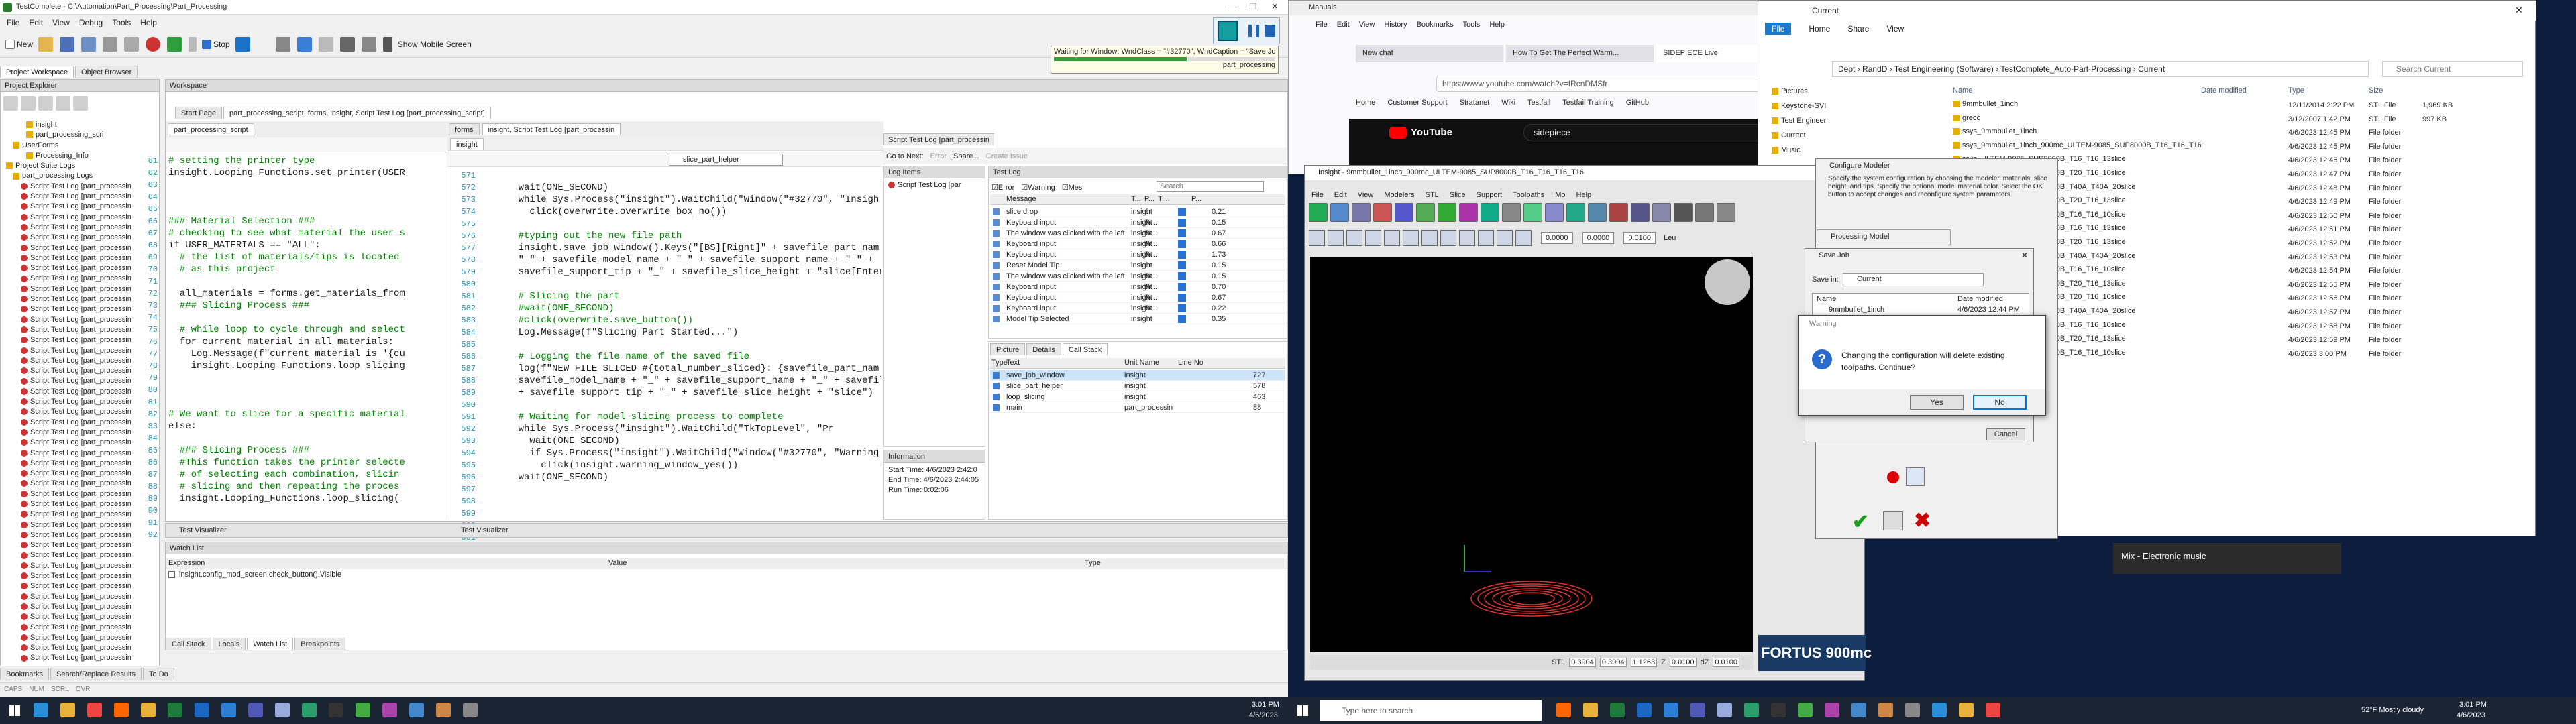  Describe the element at coordinates (2077, 134) in the screenshot. I see `file-name: ssys_9mmbullet_1inch` at that location.